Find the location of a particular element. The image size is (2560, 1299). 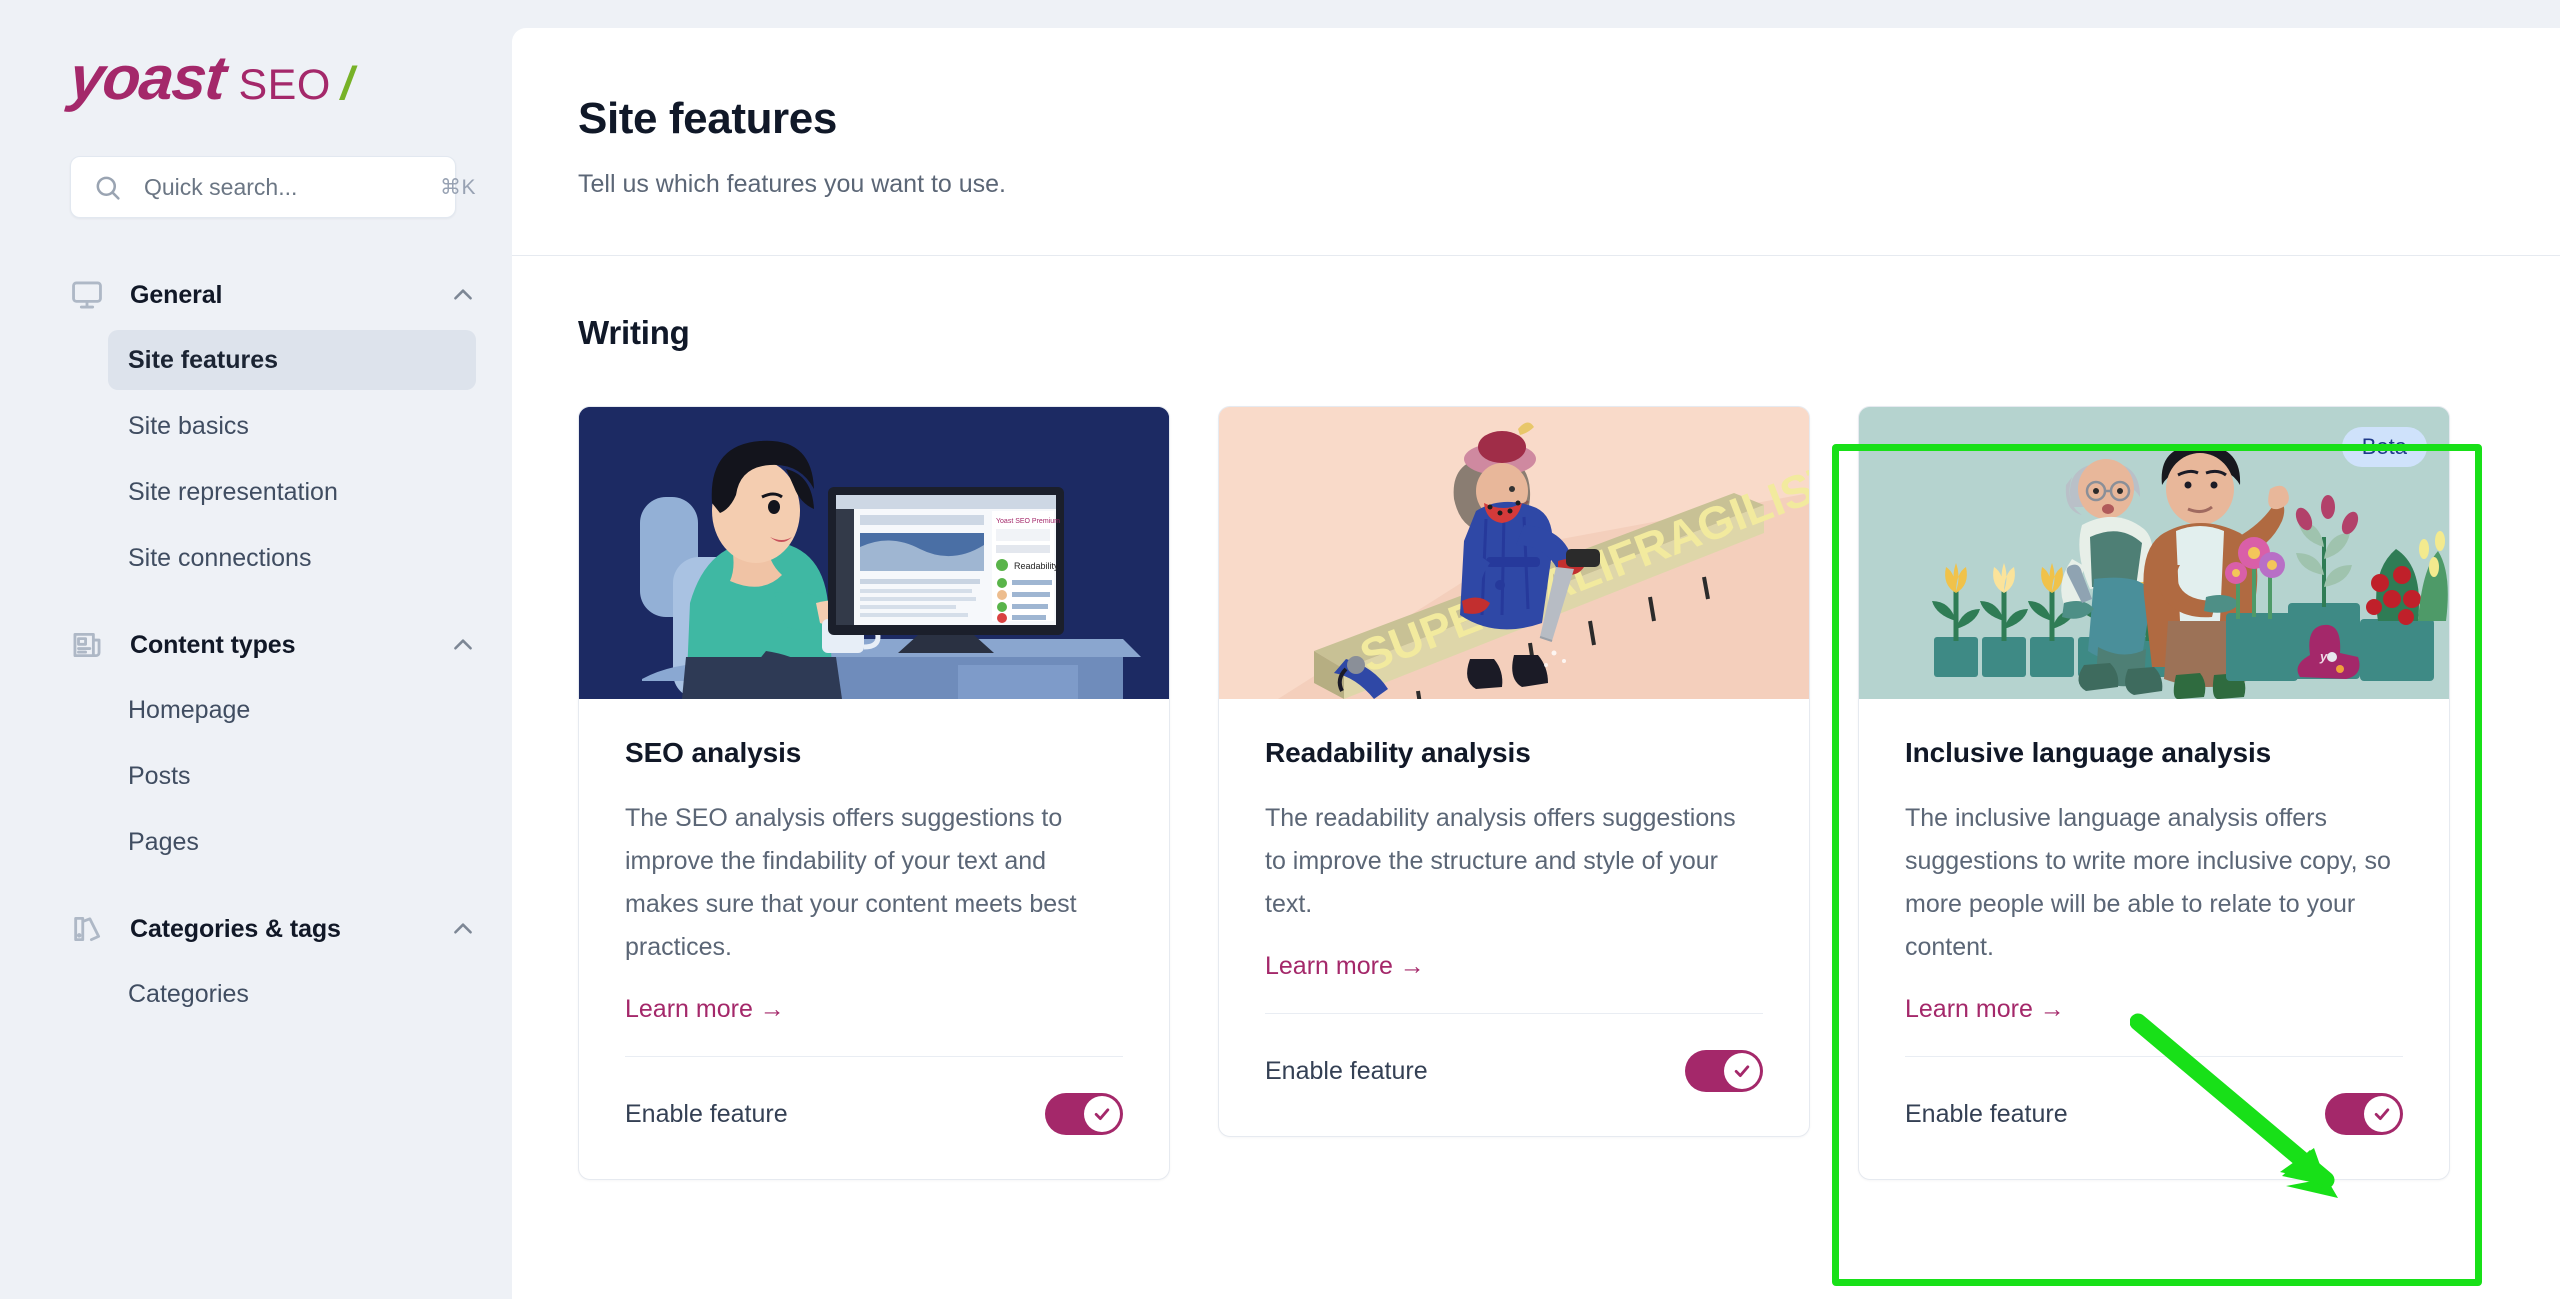

enable-feature-toggle-seo-analysis is located at coordinates (1084, 1114).